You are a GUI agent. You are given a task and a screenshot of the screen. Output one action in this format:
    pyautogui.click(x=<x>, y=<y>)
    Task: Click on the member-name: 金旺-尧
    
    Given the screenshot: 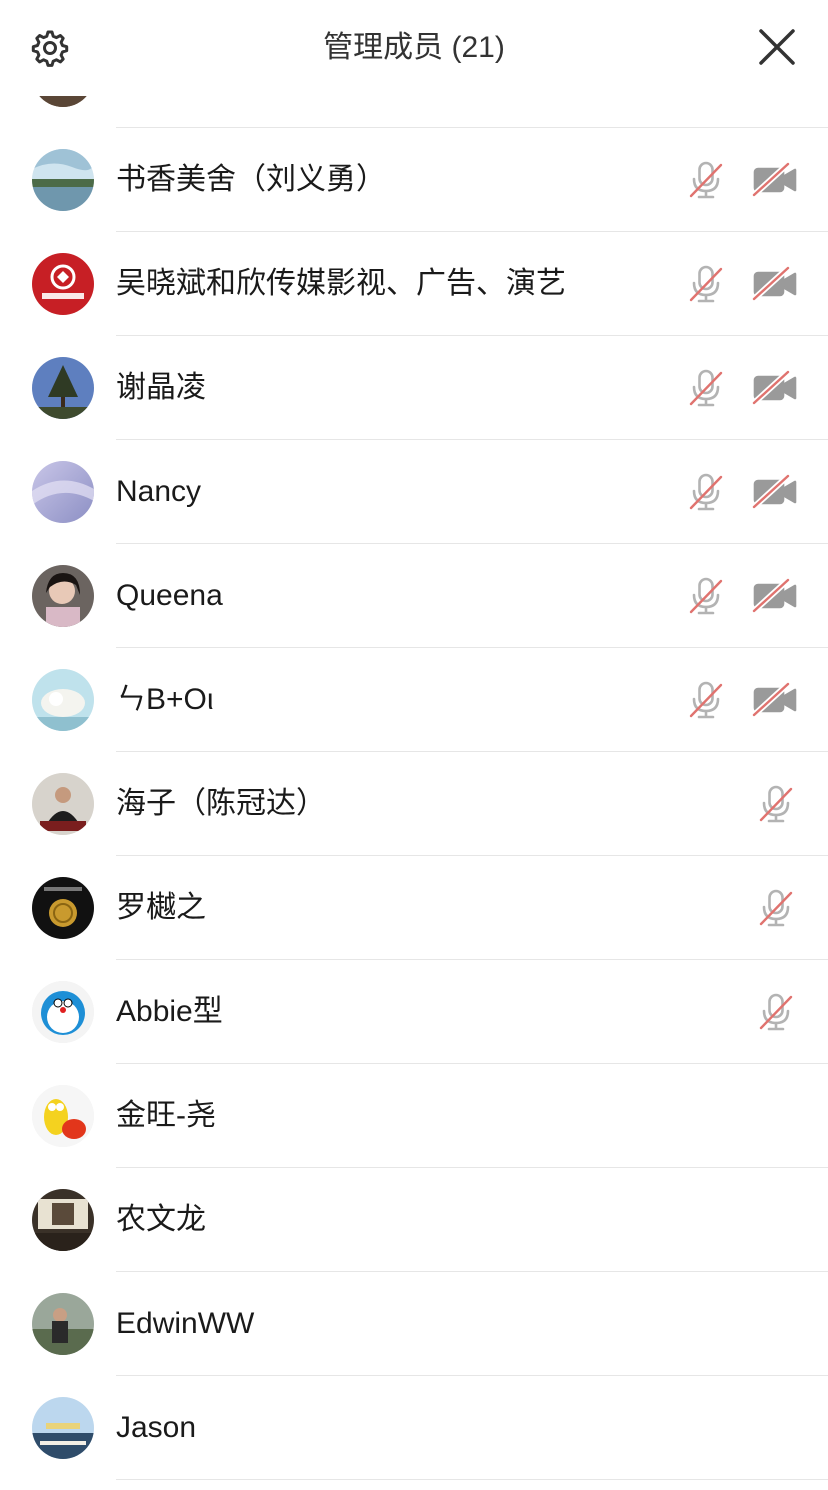 What is the action you would take?
    pyautogui.click(x=166, y=1115)
    